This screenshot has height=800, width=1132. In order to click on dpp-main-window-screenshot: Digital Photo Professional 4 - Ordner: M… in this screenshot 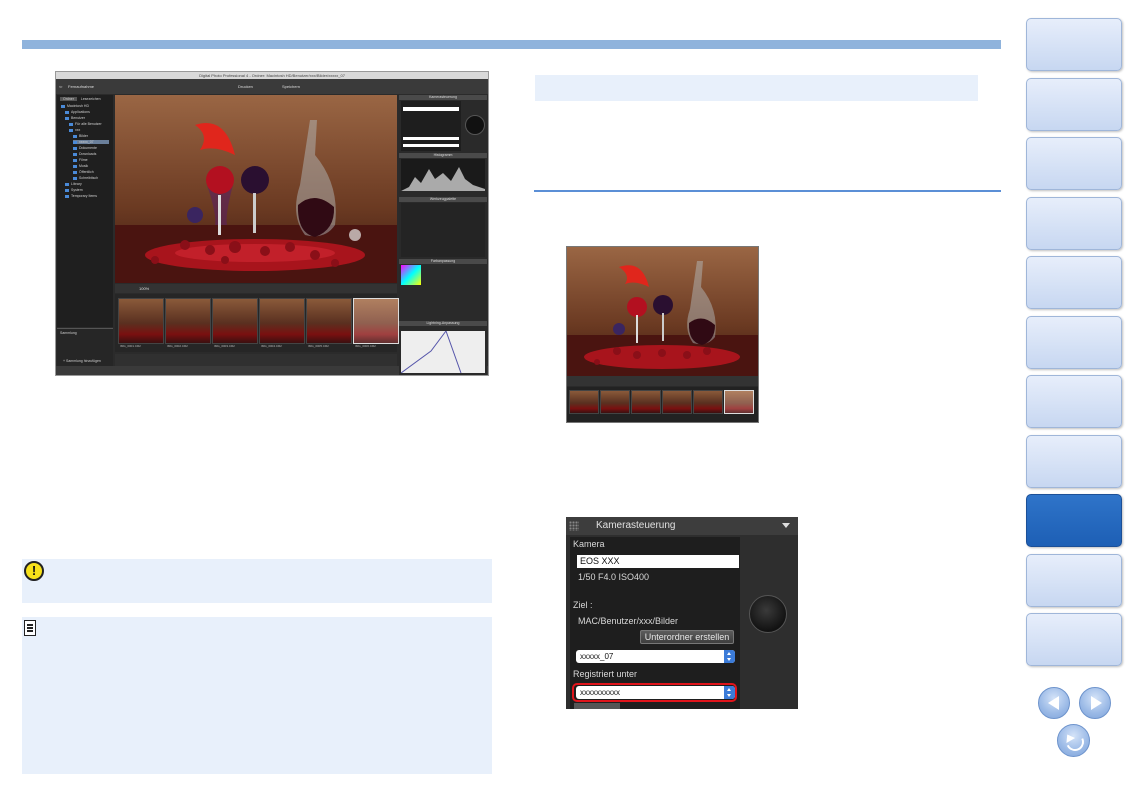, I will do `click(272, 223)`.